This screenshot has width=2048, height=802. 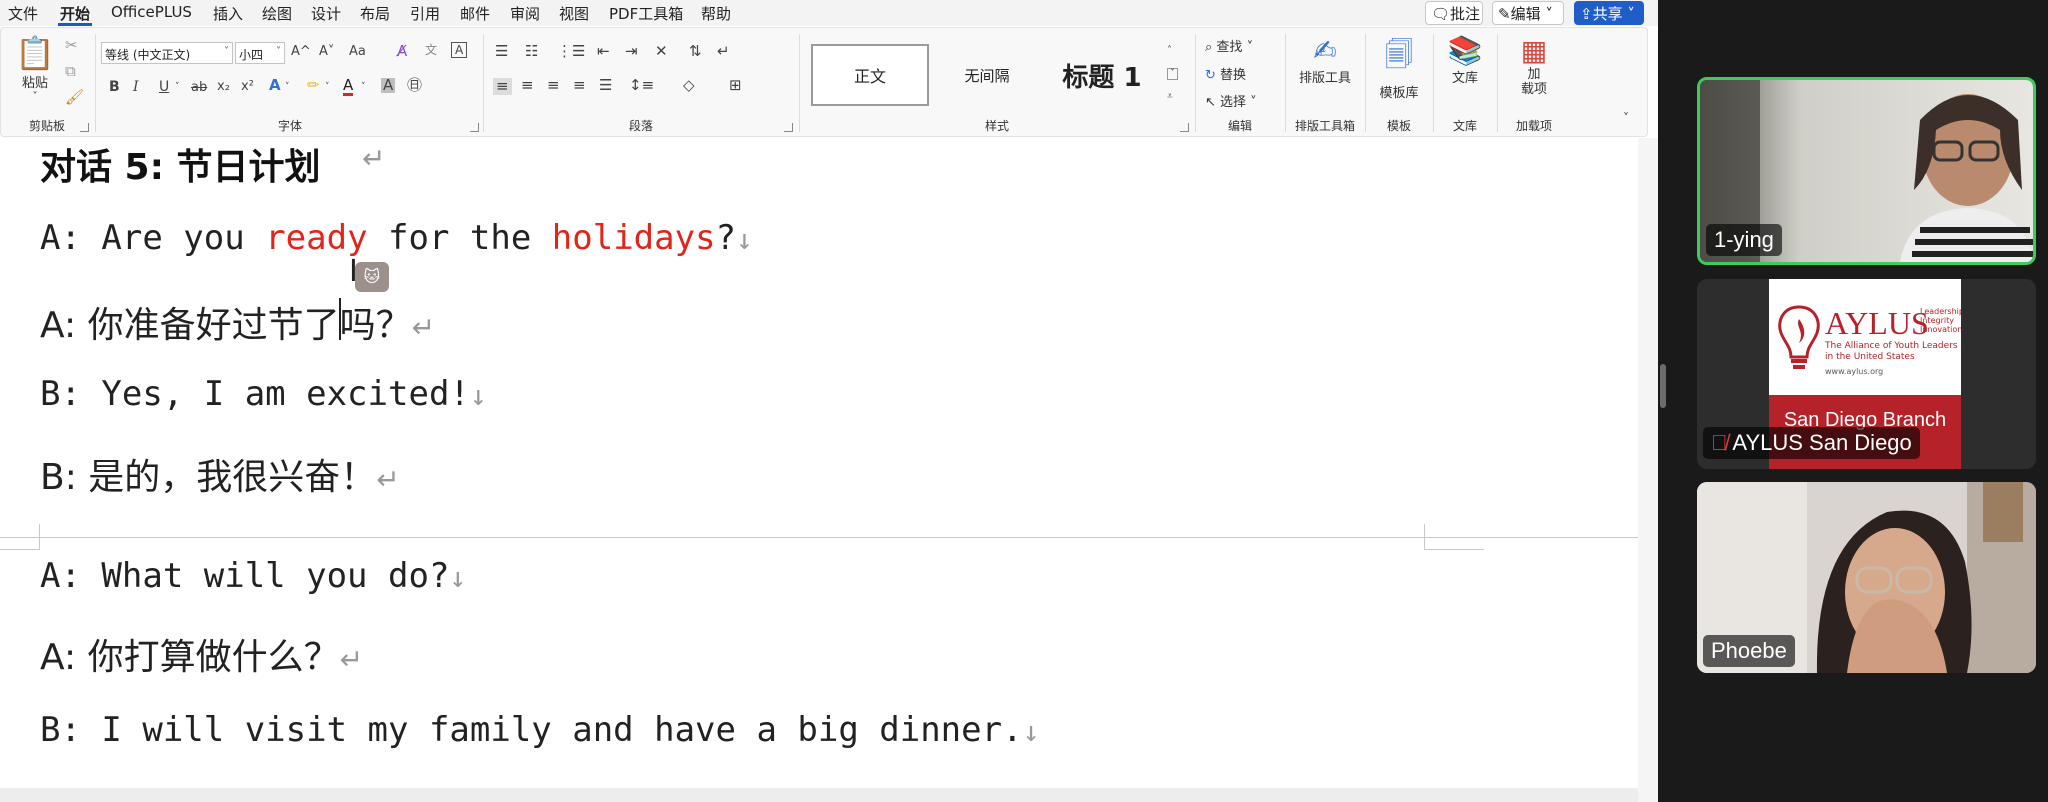 I want to click on menu-draw: 绘图, so click(x=277, y=13).